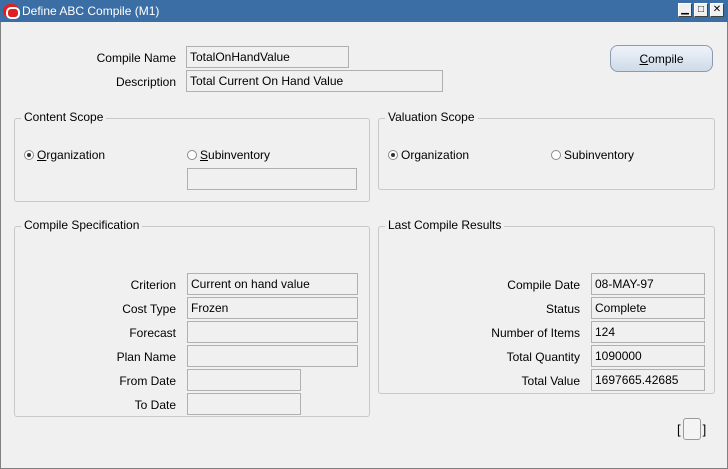 The height and width of the screenshot is (469, 728). Describe the element at coordinates (435, 155) in the screenshot. I see `valuation-org-label: Organization` at that location.